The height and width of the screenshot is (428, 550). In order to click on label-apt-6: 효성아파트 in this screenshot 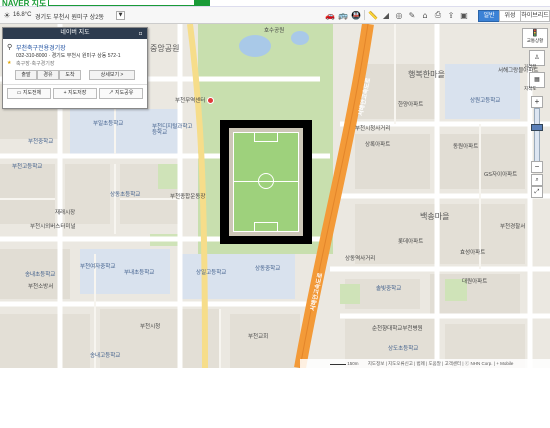, I will do `click(473, 253)`.